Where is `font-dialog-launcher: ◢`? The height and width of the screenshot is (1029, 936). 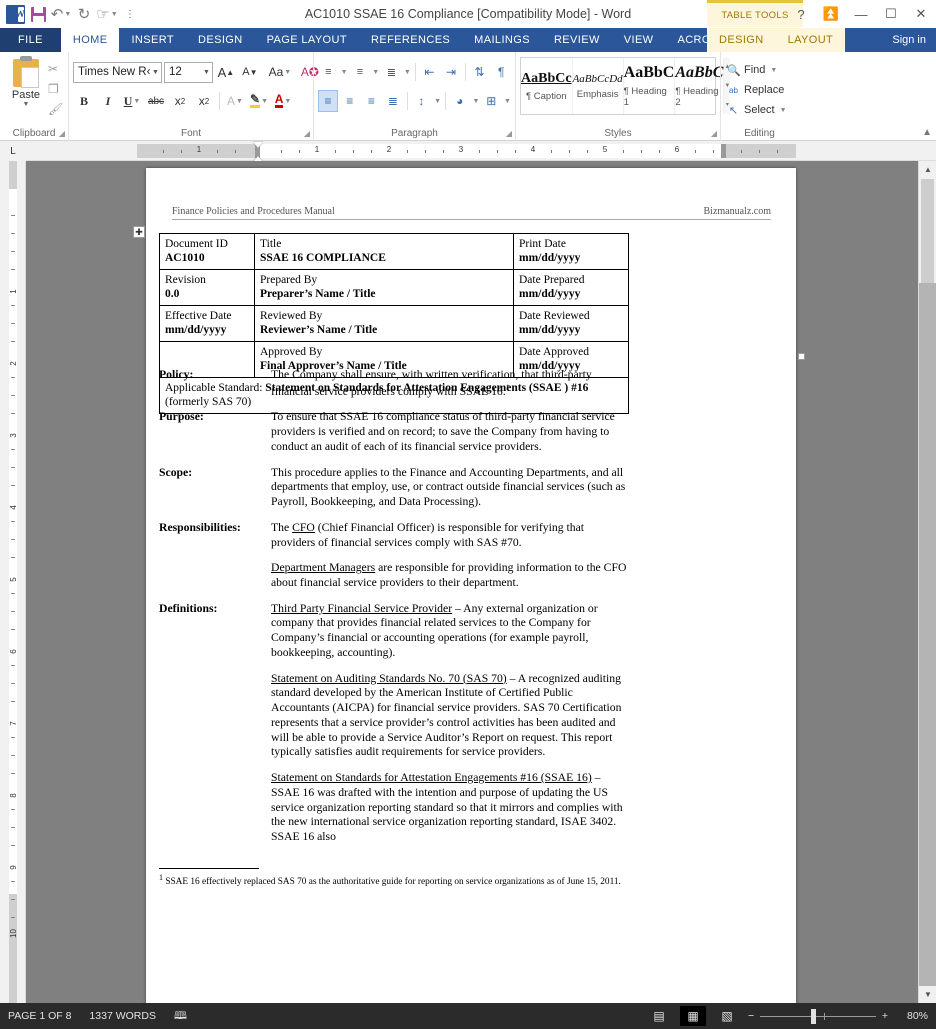
font-dialog-launcher: ◢ is located at coordinates (307, 133).